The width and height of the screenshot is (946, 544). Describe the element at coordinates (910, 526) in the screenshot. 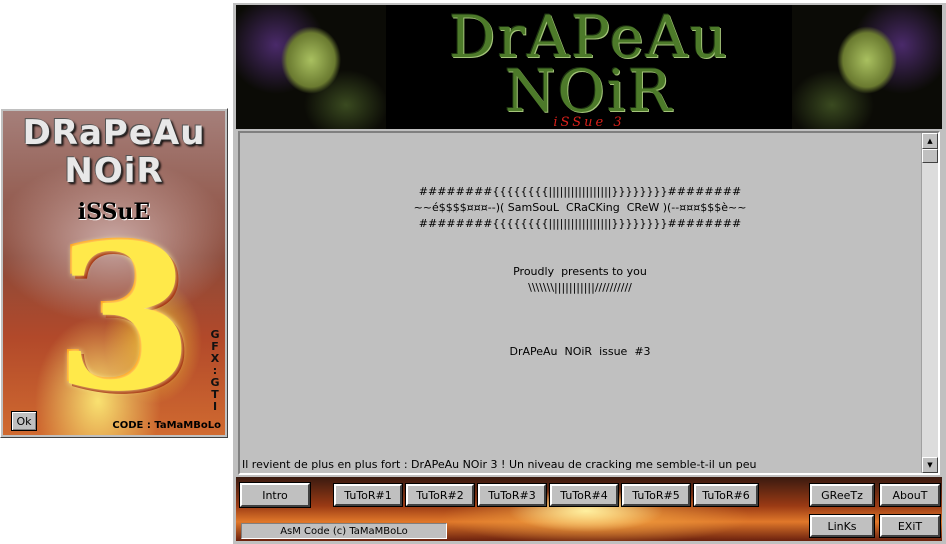

I see `exit-button: EXiT` at that location.